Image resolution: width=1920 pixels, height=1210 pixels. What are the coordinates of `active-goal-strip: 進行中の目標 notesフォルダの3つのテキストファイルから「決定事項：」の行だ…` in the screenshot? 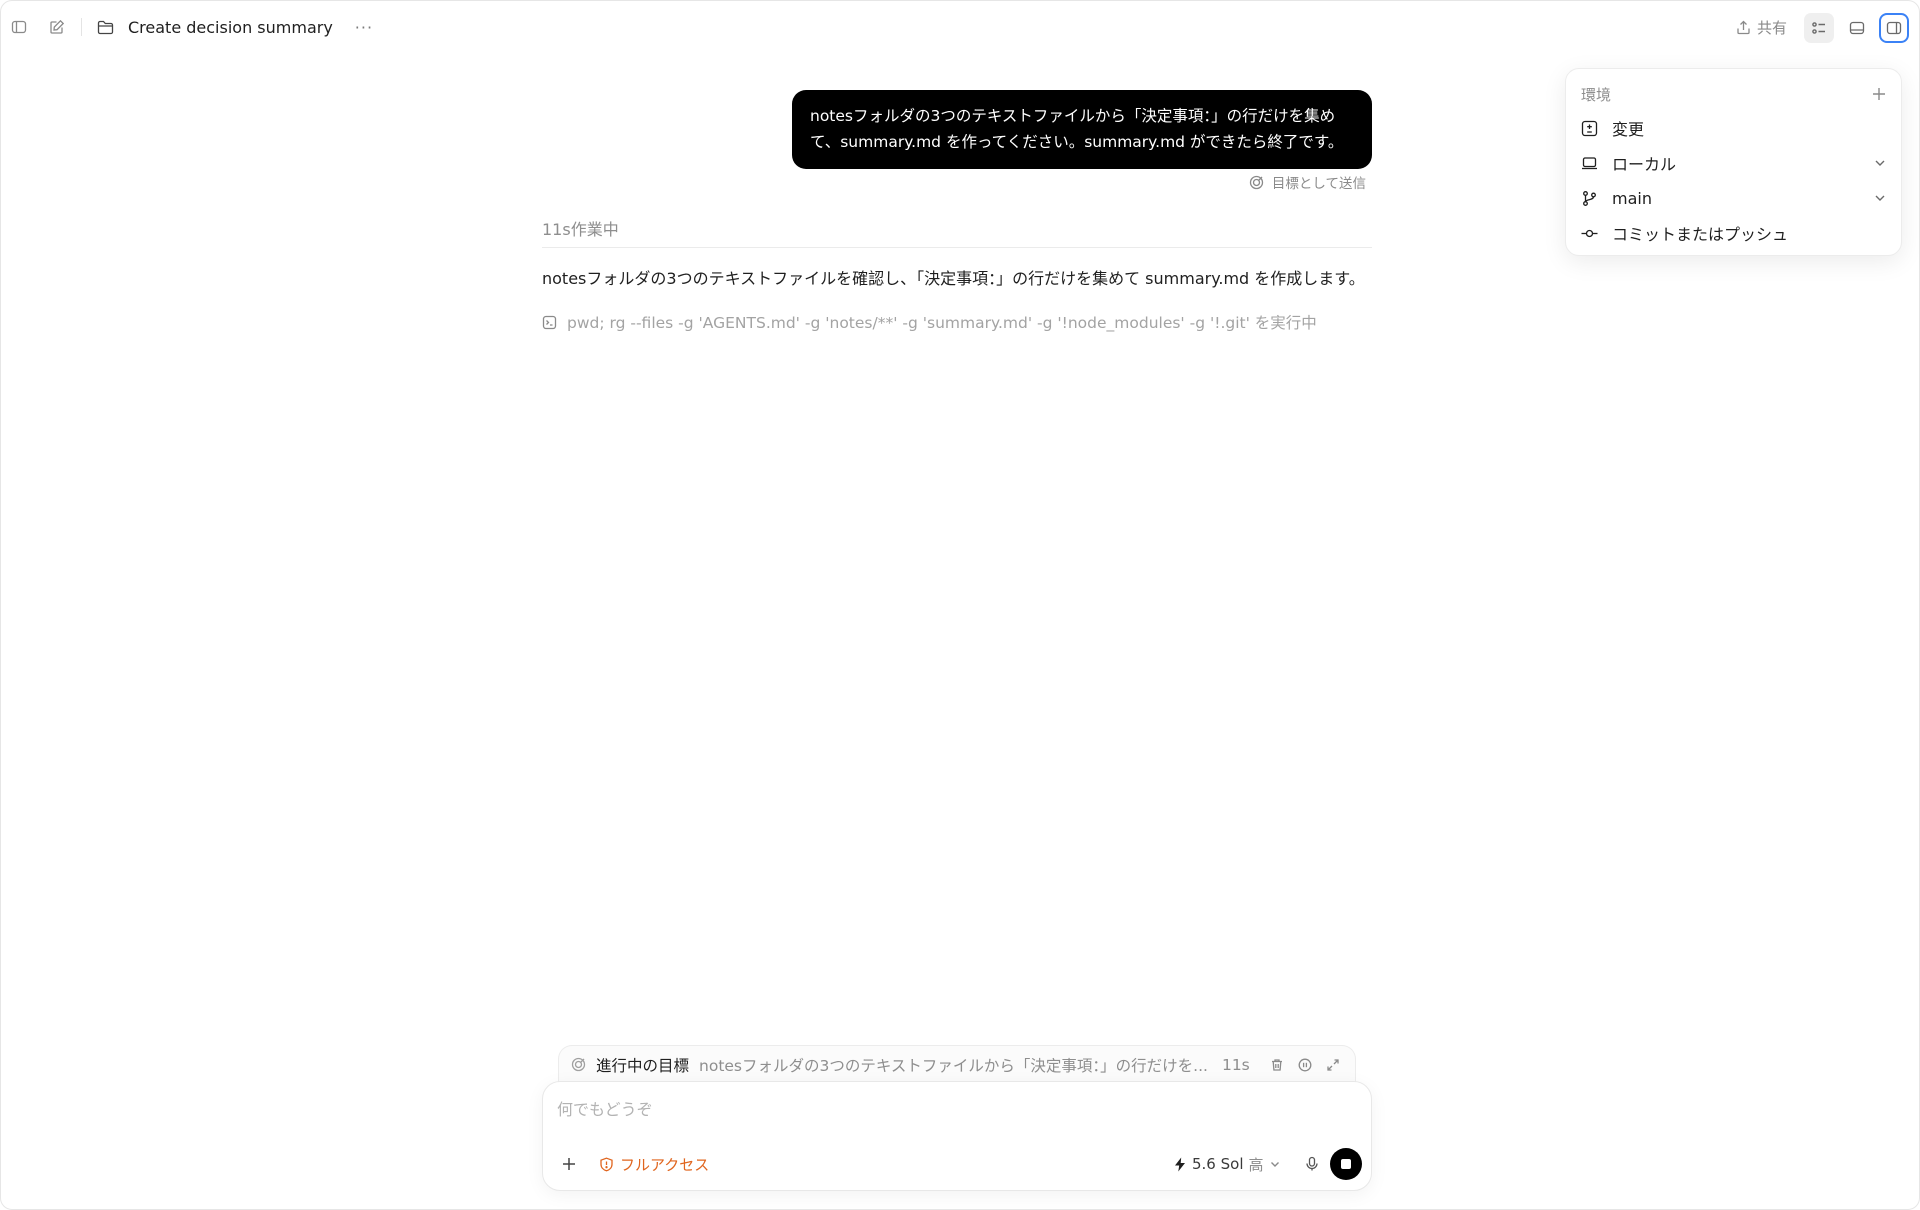 It's located at (957, 1064).